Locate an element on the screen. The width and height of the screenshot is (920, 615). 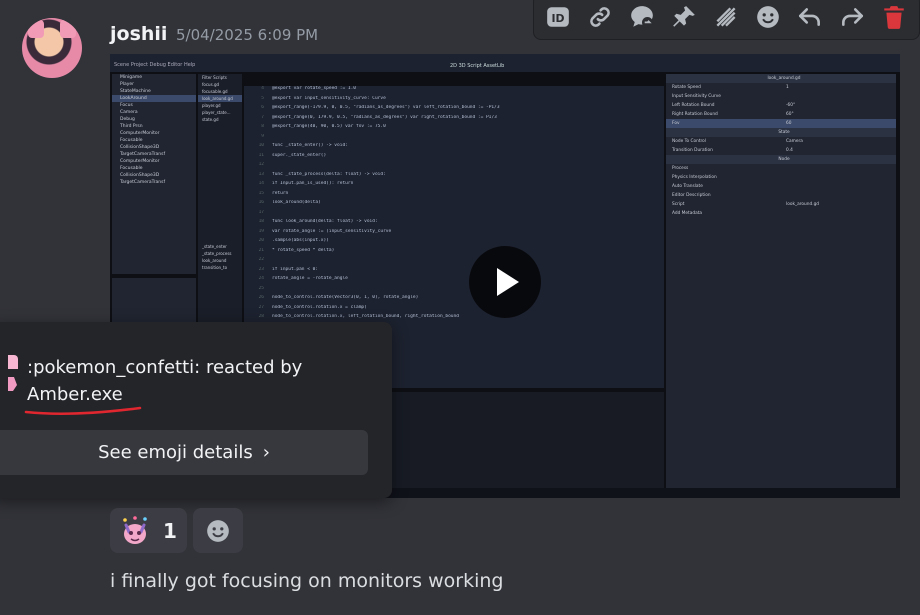
script-list-item: Filter Scripts is located at coordinates (214, 77).